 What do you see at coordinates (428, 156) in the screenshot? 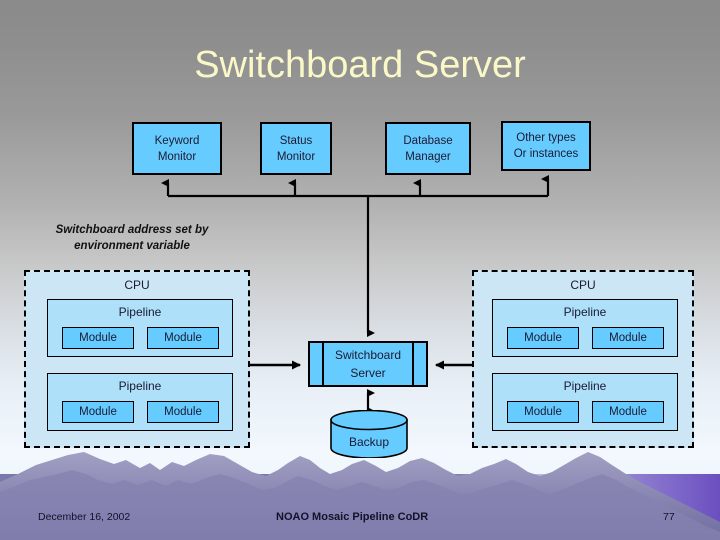
I see `database-manager-line2: Manager` at bounding box center [428, 156].